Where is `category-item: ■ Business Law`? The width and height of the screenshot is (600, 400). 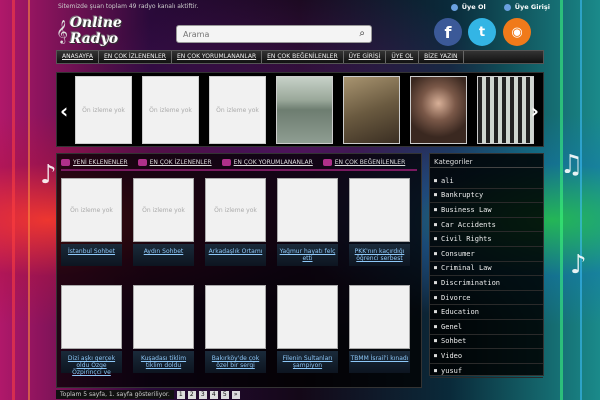
category-item: ■ Business Law is located at coordinates (486, 210).